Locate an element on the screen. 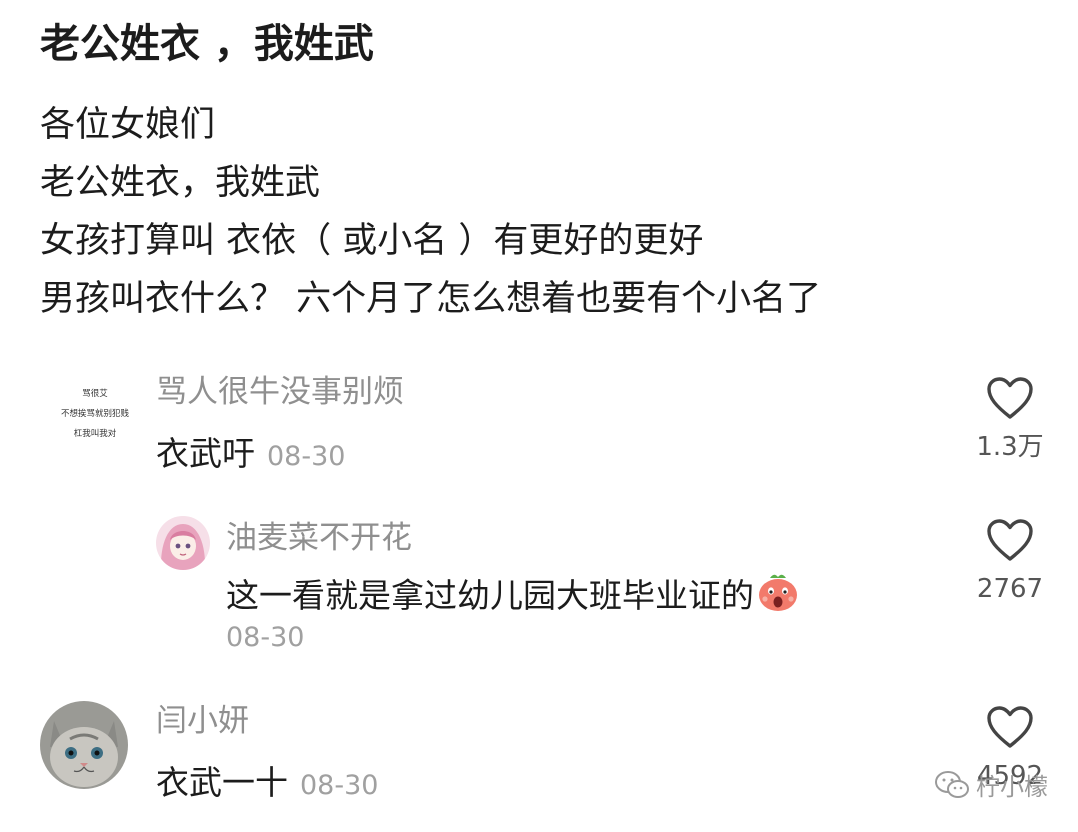 The height and width of the screenshot is (832, 1078). watermark-text: 柠小檬 is located at coordinates (1012, 787).